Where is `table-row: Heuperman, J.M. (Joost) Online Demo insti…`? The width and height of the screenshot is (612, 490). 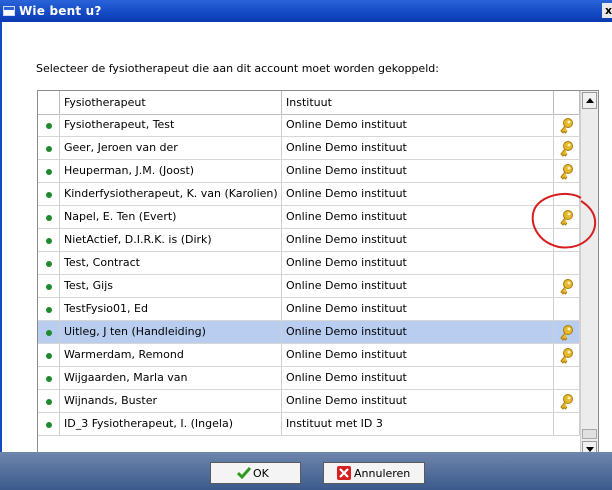
table-row: Heuperman, J.M. (Joost) Online Demo insti… is located at coordinates (309, 171).